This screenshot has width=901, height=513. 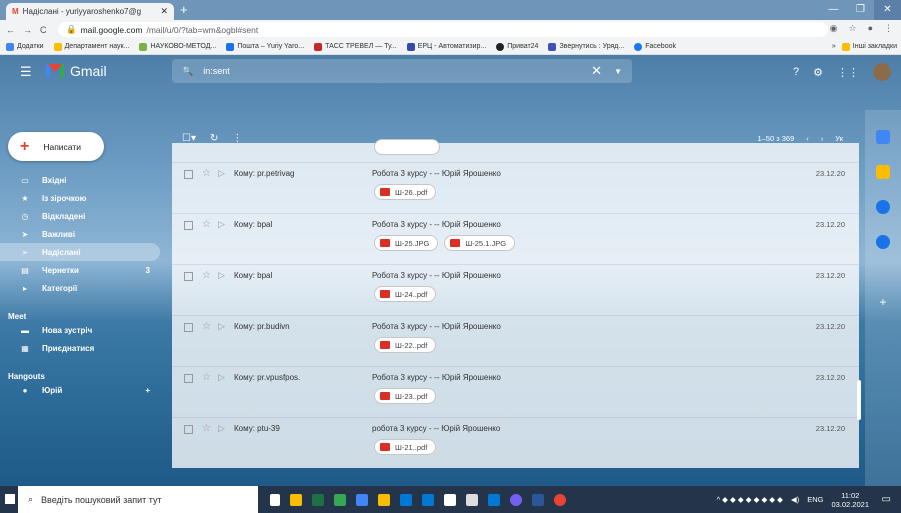 What do you see at coordinates (655, 46) in the screenshot?
I see `bookmark-item: Facebook` at bounding box center [655, 46].